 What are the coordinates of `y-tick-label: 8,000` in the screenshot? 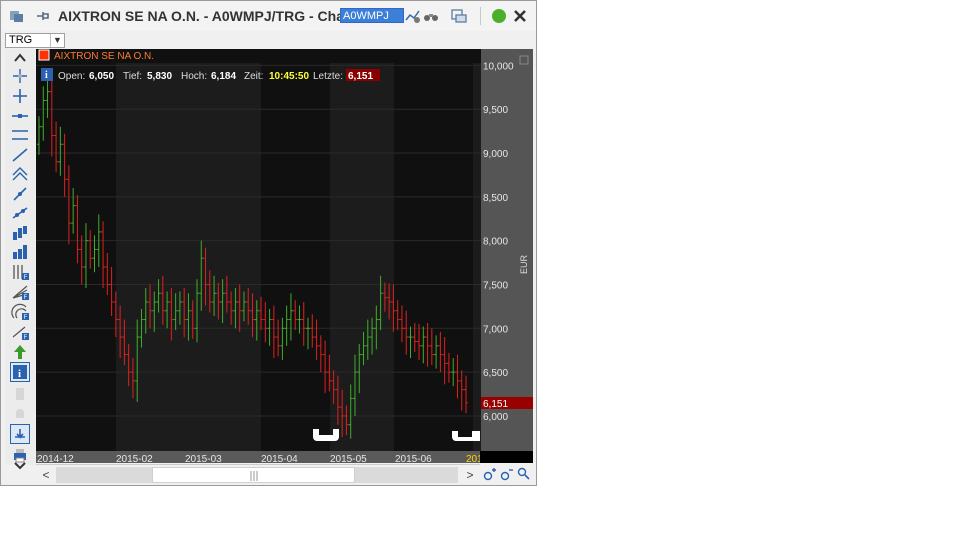 It's located at (495, 242).